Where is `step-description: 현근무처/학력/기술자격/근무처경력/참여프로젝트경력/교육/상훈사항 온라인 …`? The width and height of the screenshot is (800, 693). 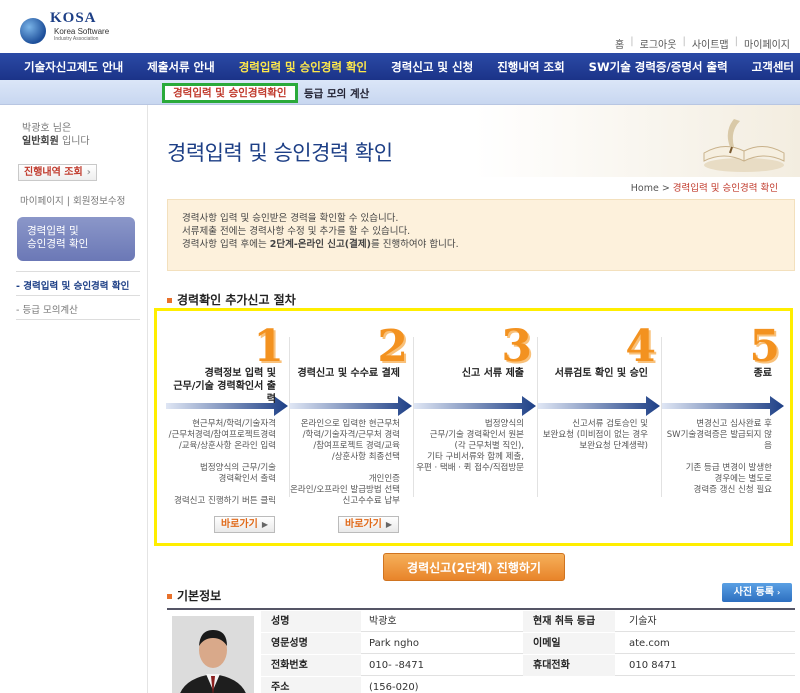
step-description: 현근무처/학력/기술자격/근무처경력/참여프로젝트경력/교육/상훈사항 온라인 … is located at coordinates (221, 463).